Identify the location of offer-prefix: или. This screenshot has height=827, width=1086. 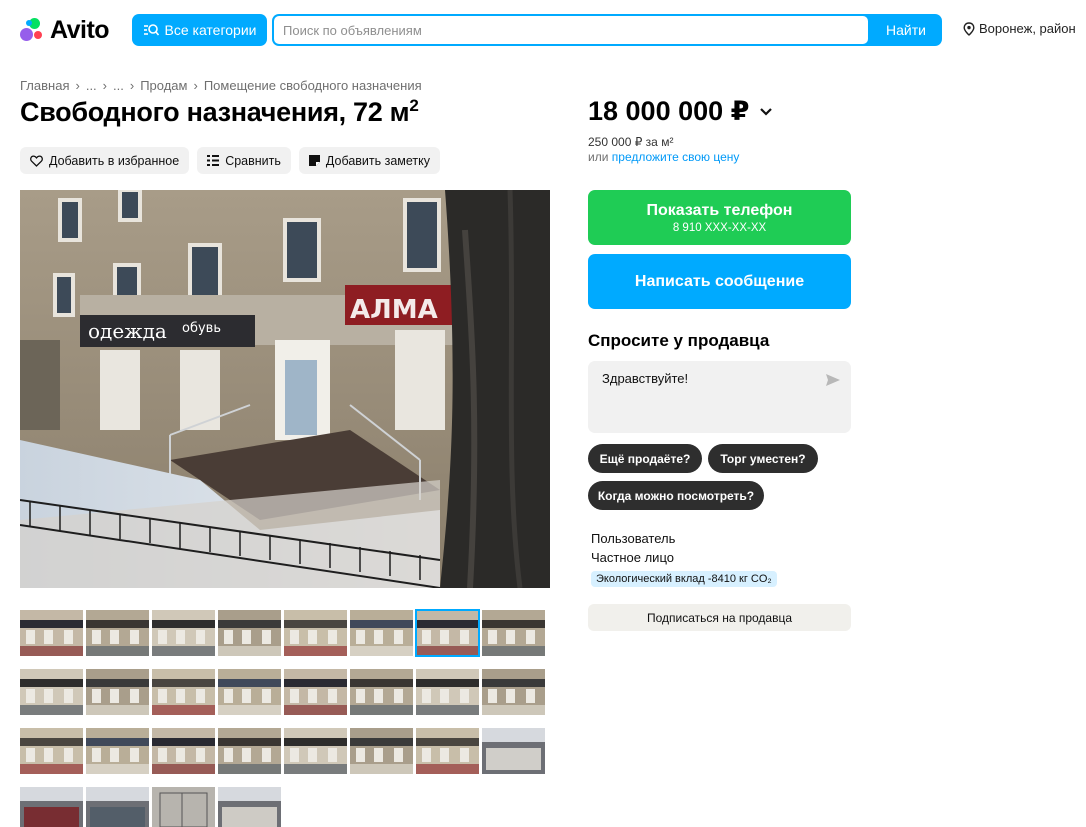
(598, 157).